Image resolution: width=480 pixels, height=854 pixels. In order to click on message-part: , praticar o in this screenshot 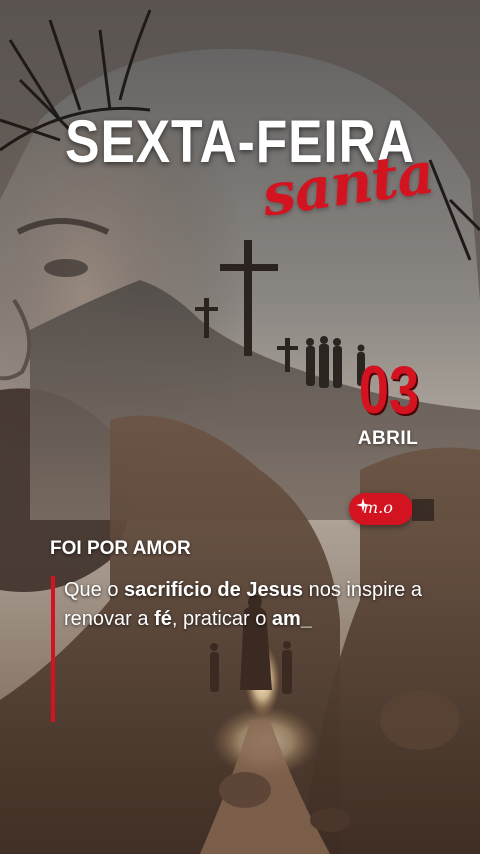, I will do `click(221, 619)`.